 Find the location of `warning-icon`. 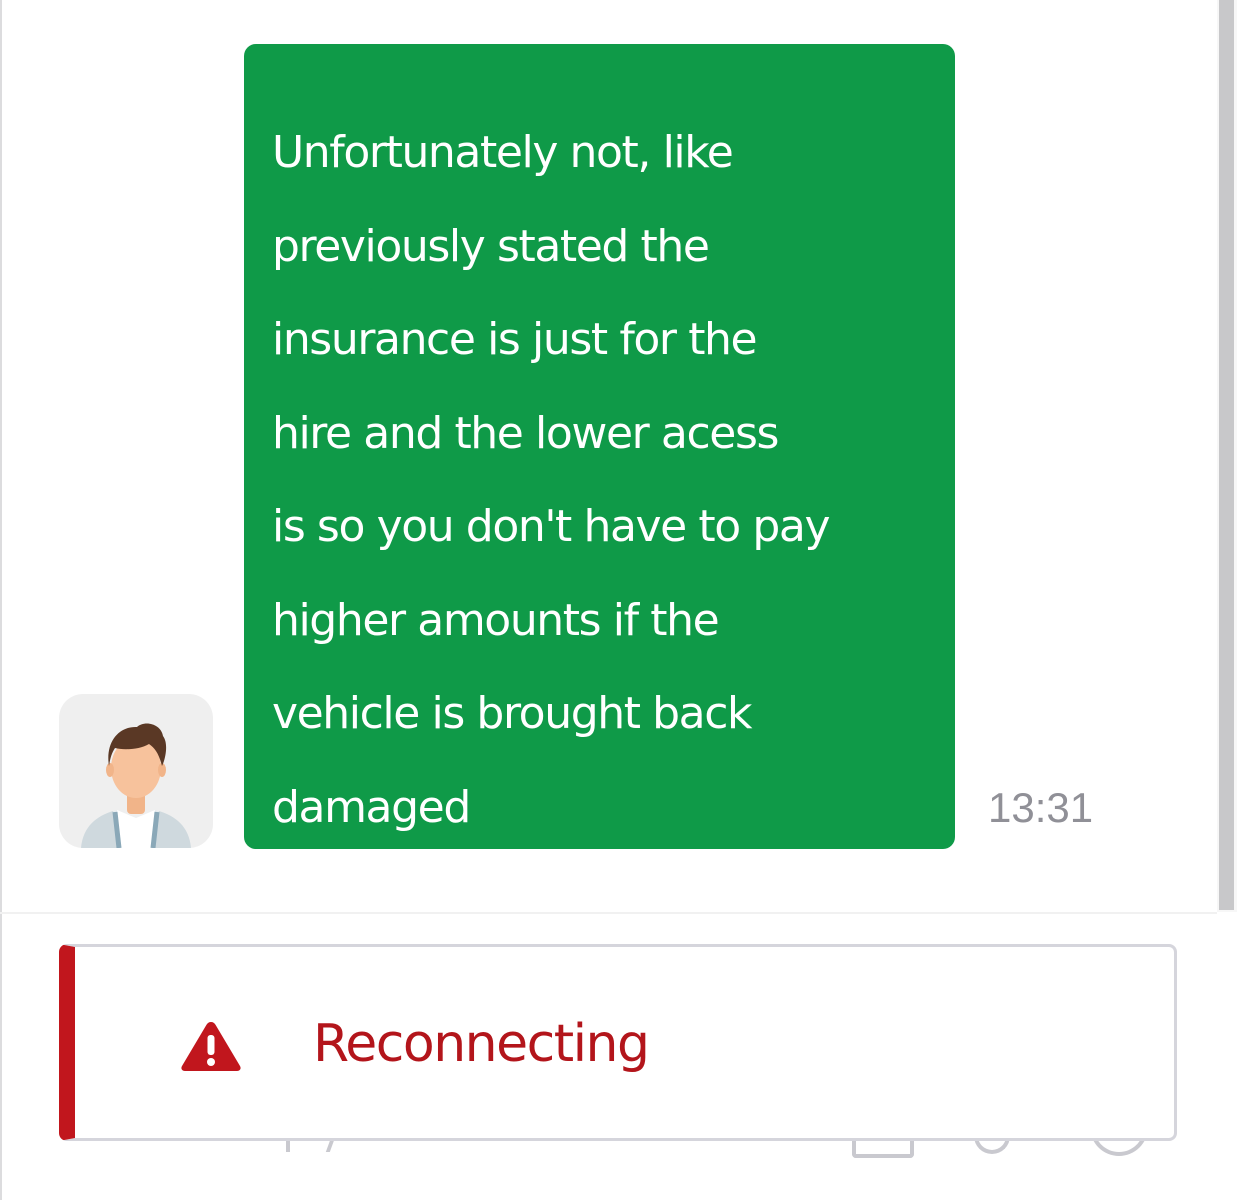

warning-icon is located at coordinates (211, 1046).